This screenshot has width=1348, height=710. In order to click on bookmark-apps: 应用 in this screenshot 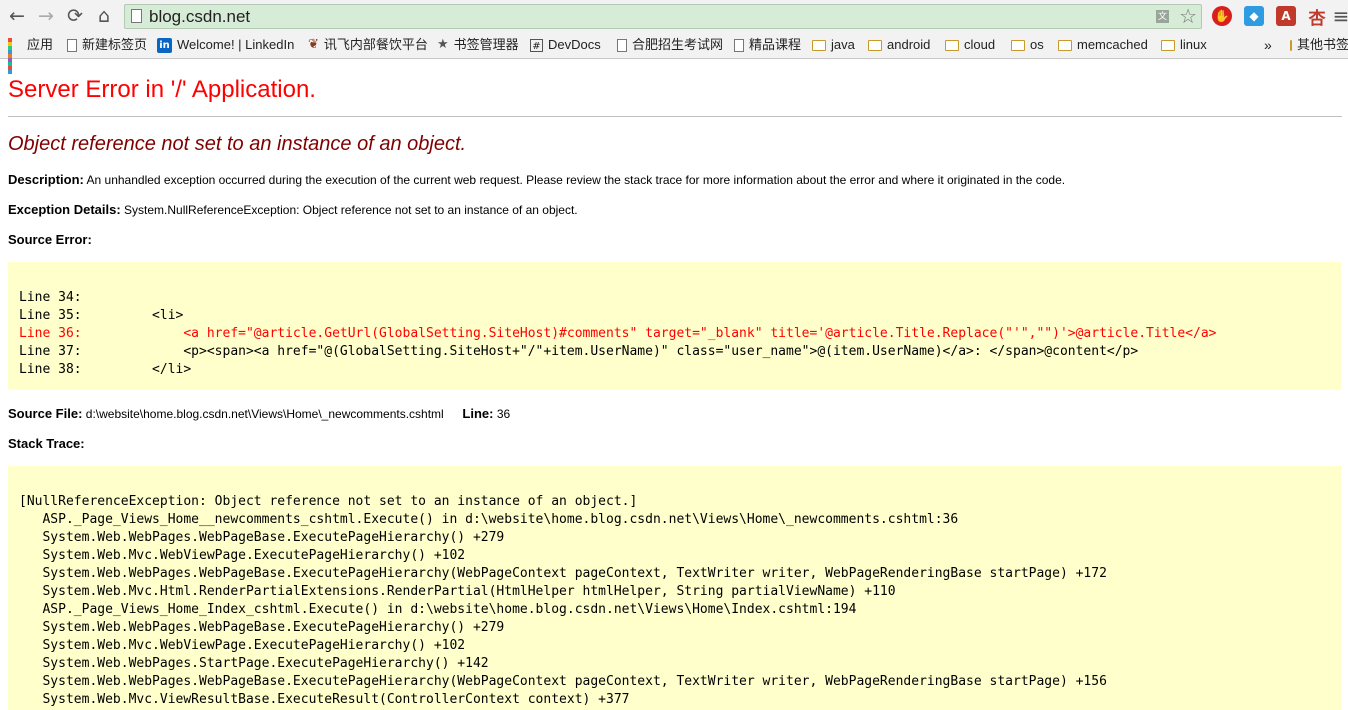, I will do `click(30, 55)`.